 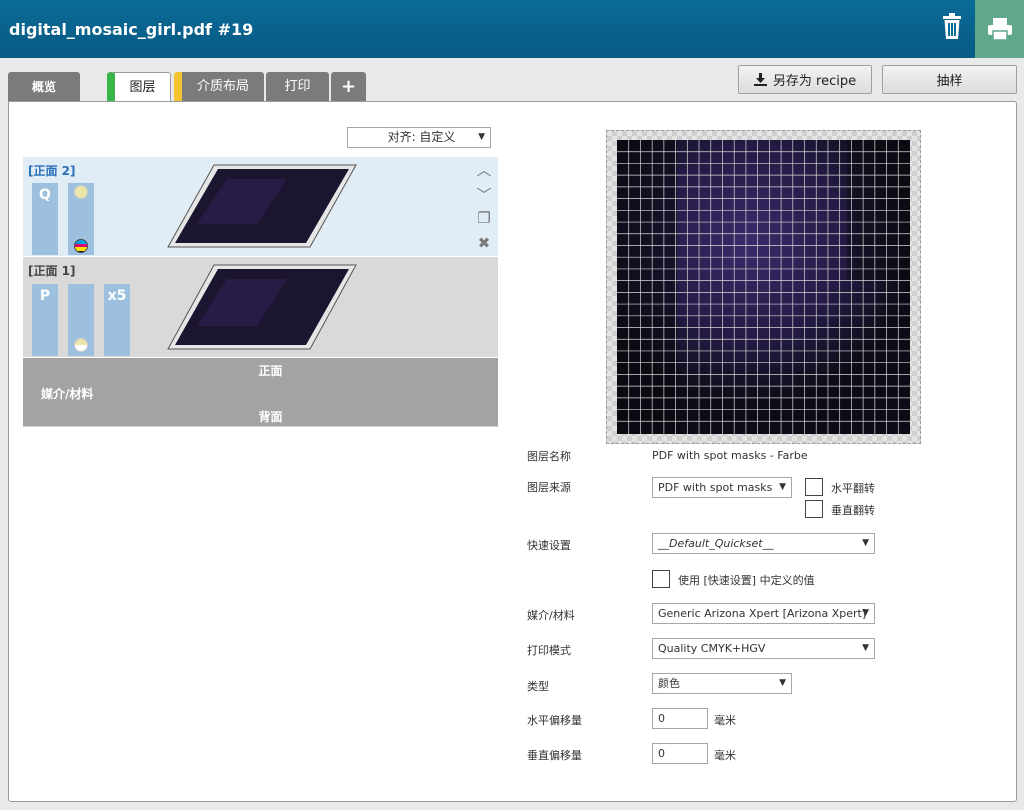 I want to click on copy-icon: ❐, so click(x=484, y=218).